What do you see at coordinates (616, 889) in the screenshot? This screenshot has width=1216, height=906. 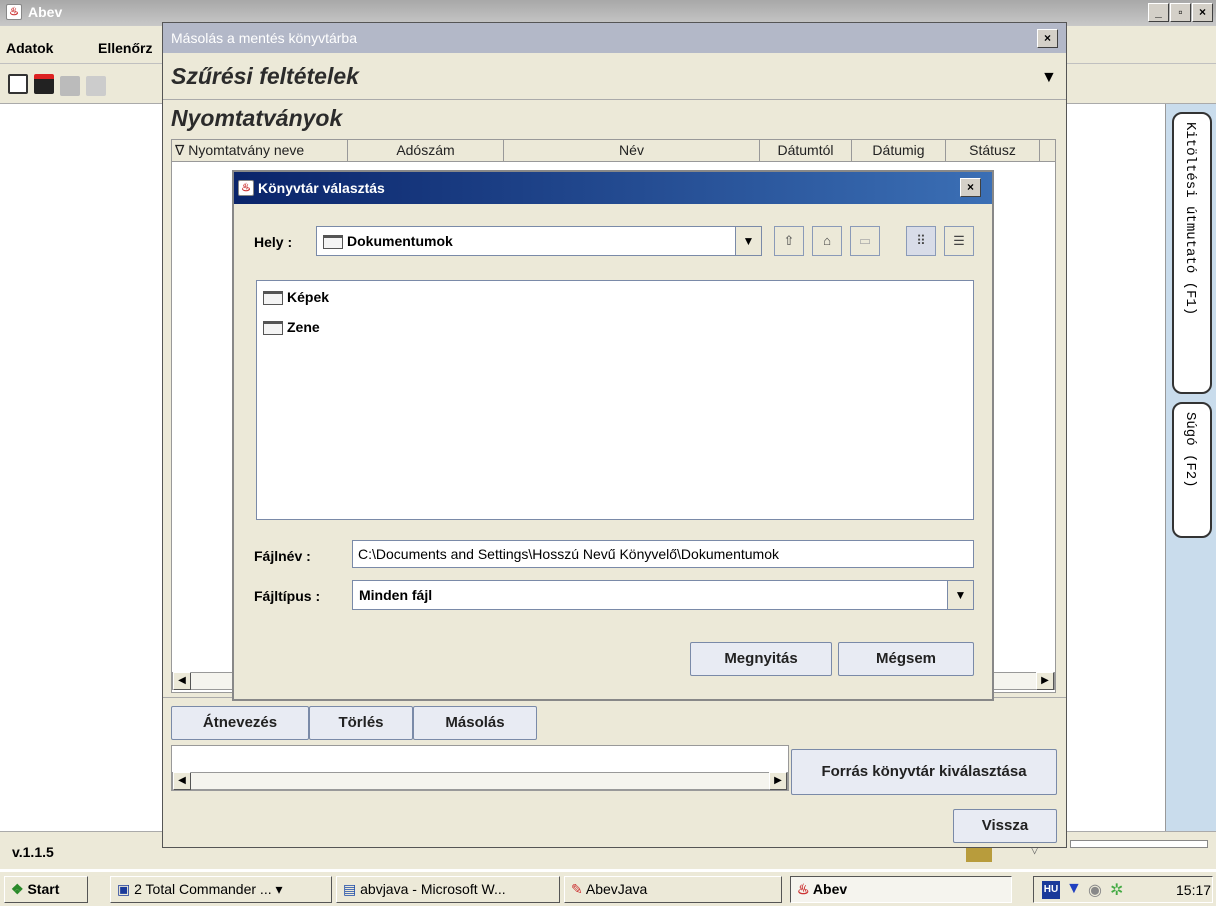 I see `taskbar-item-label: AbevJava` at bounding box center [616, 889].